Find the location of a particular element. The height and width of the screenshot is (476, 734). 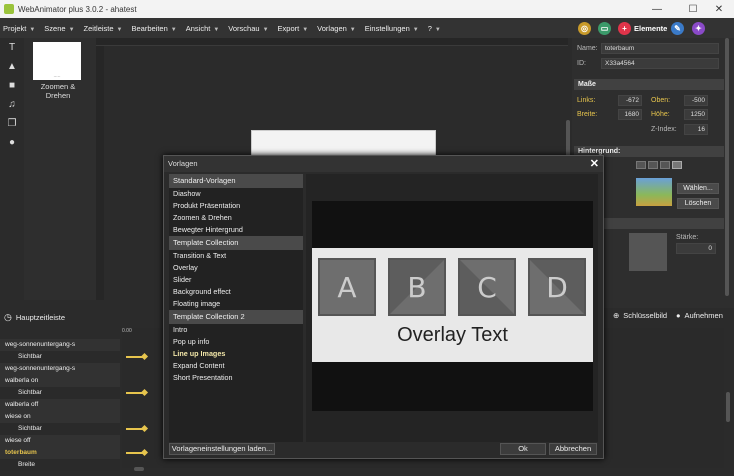

bg-color-icon is located at coordinates (653, 165).